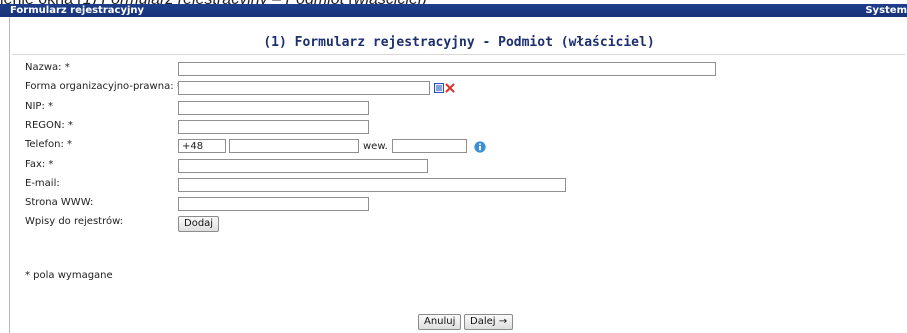 This screenshot has height=333, width=907. I want to click on fax-input, so click(303, 166).